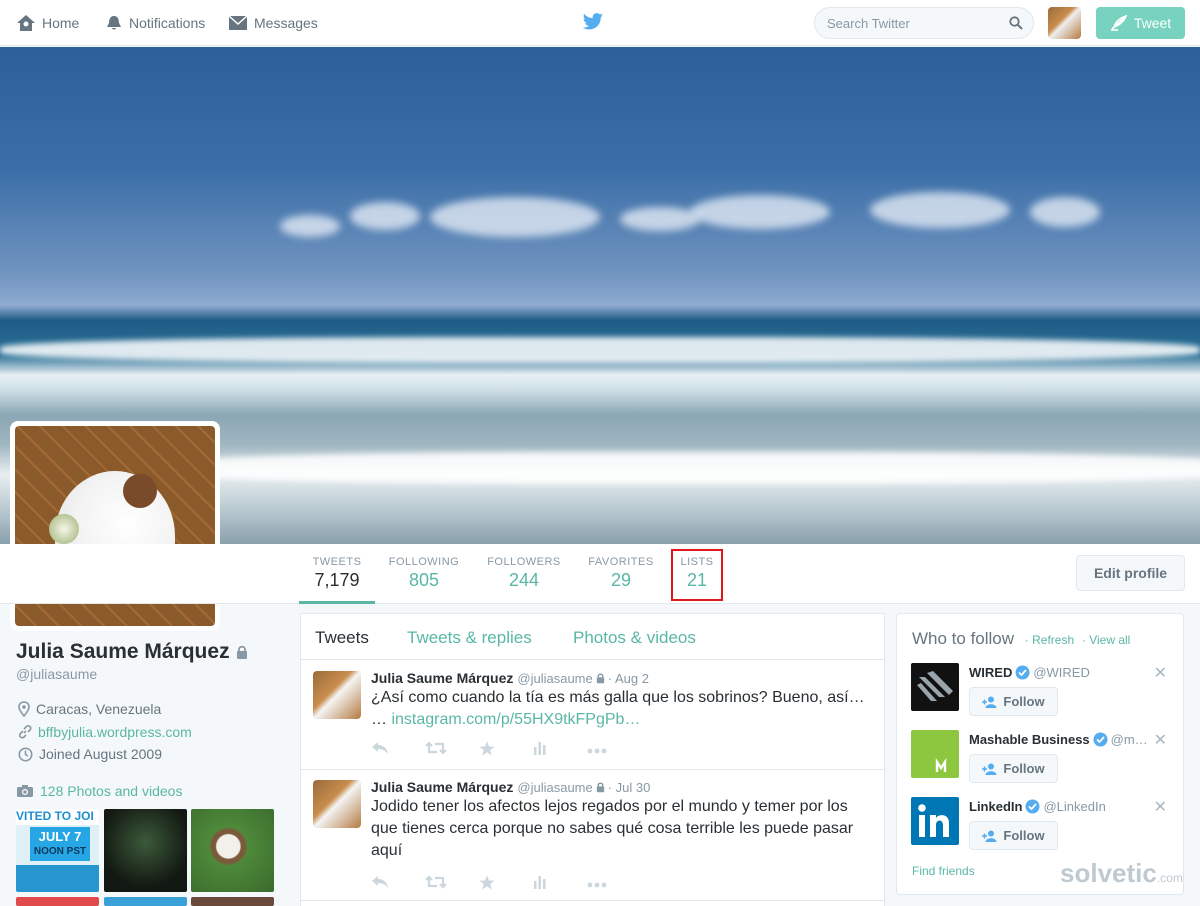 Image resolution: width=1200 pixels, height=906 pixels. What do you see at coordinates (57, 850) in the screenshot?
I see `photo-thumb-1: VITED TO JOI JULY 7 NOON PST` at bounding box center [57, 850].